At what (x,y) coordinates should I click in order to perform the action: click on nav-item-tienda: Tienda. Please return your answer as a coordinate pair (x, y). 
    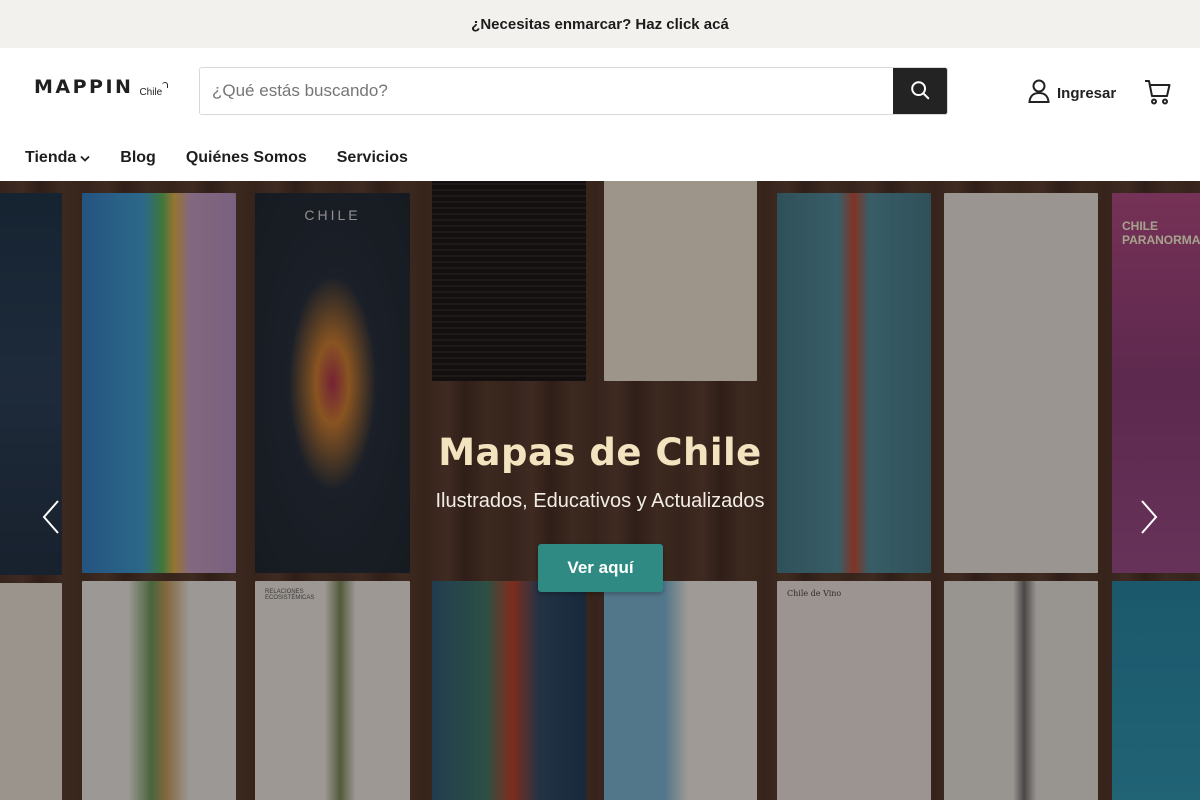
    Looking at the image, I should click on (57, 158).